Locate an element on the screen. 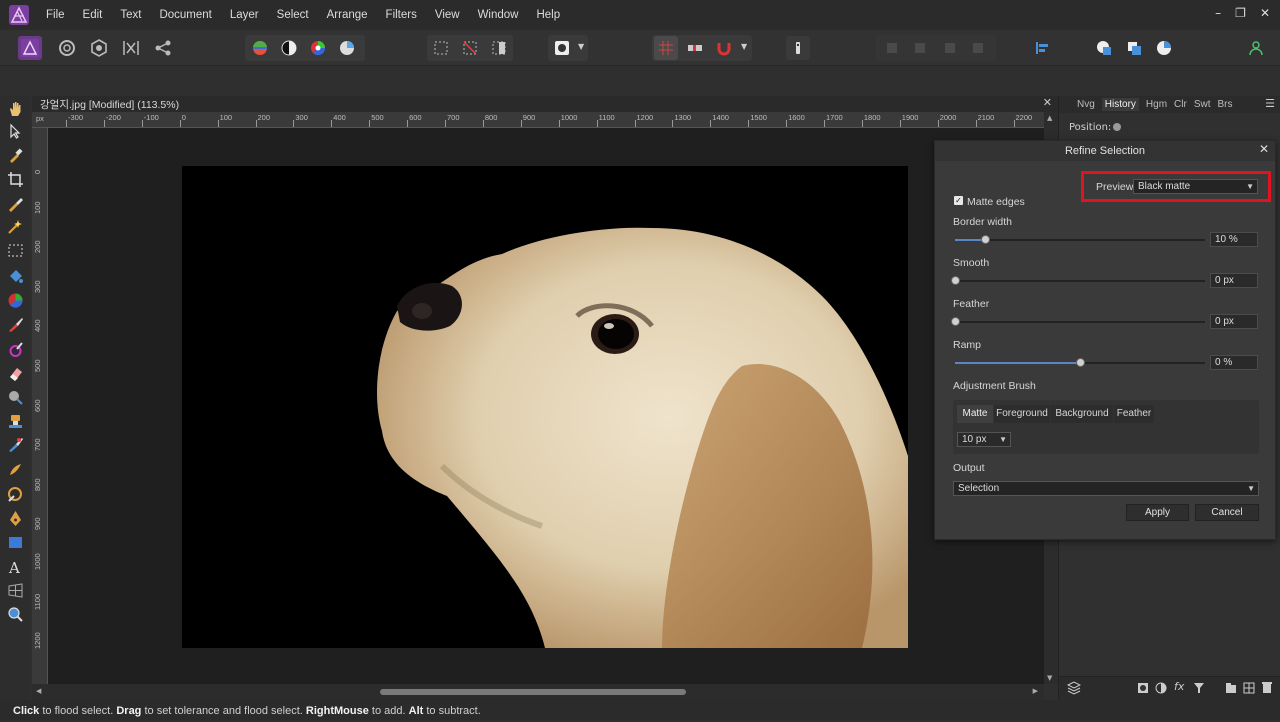  flood-select-tool-icon is located at coordinates (15, 226).